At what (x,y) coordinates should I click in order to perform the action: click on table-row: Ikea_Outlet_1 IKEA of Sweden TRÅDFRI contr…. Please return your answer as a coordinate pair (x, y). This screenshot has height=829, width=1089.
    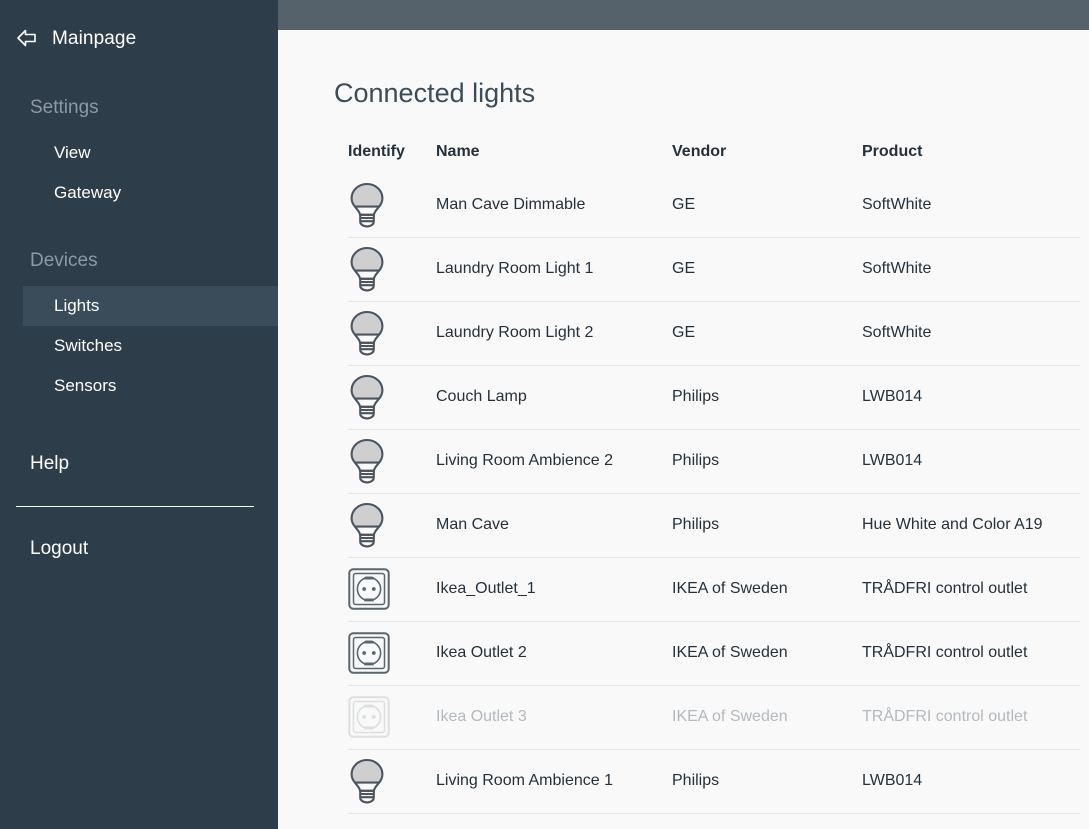
    Looking at the image, I should click on (714, 588).